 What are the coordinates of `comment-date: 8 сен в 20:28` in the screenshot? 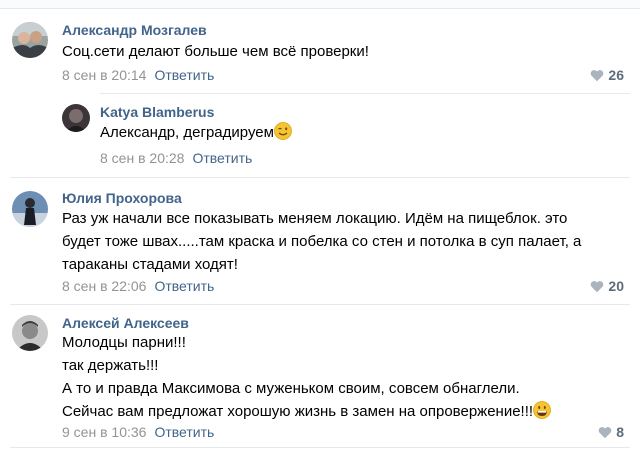 It's located at (142, 158).